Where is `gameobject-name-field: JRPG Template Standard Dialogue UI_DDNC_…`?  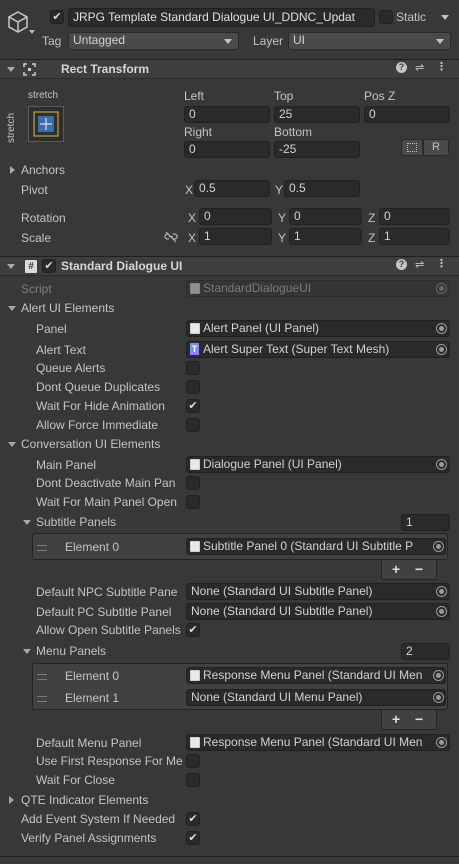 gameobject-name-field: JRPG Template Standard Dialogue UI_DDNC_… is located at coordinates (221, 17).